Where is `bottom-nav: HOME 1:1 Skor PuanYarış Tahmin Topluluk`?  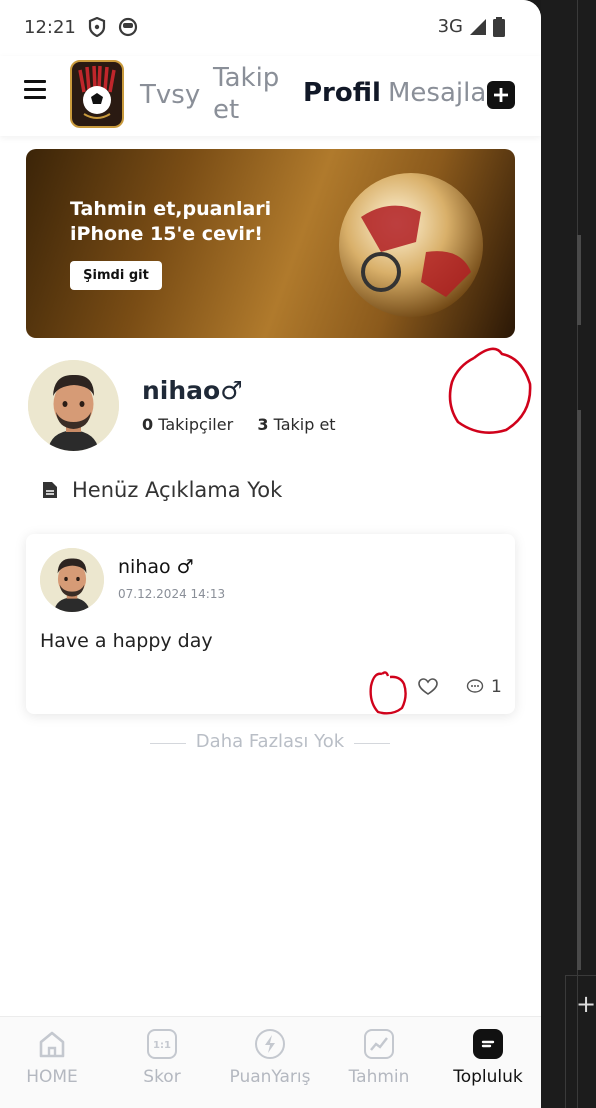
bottom-nav: HOME 1:1 Skor PuanYarış Tahmin Topluluk is located at coordinates (270, 1062).